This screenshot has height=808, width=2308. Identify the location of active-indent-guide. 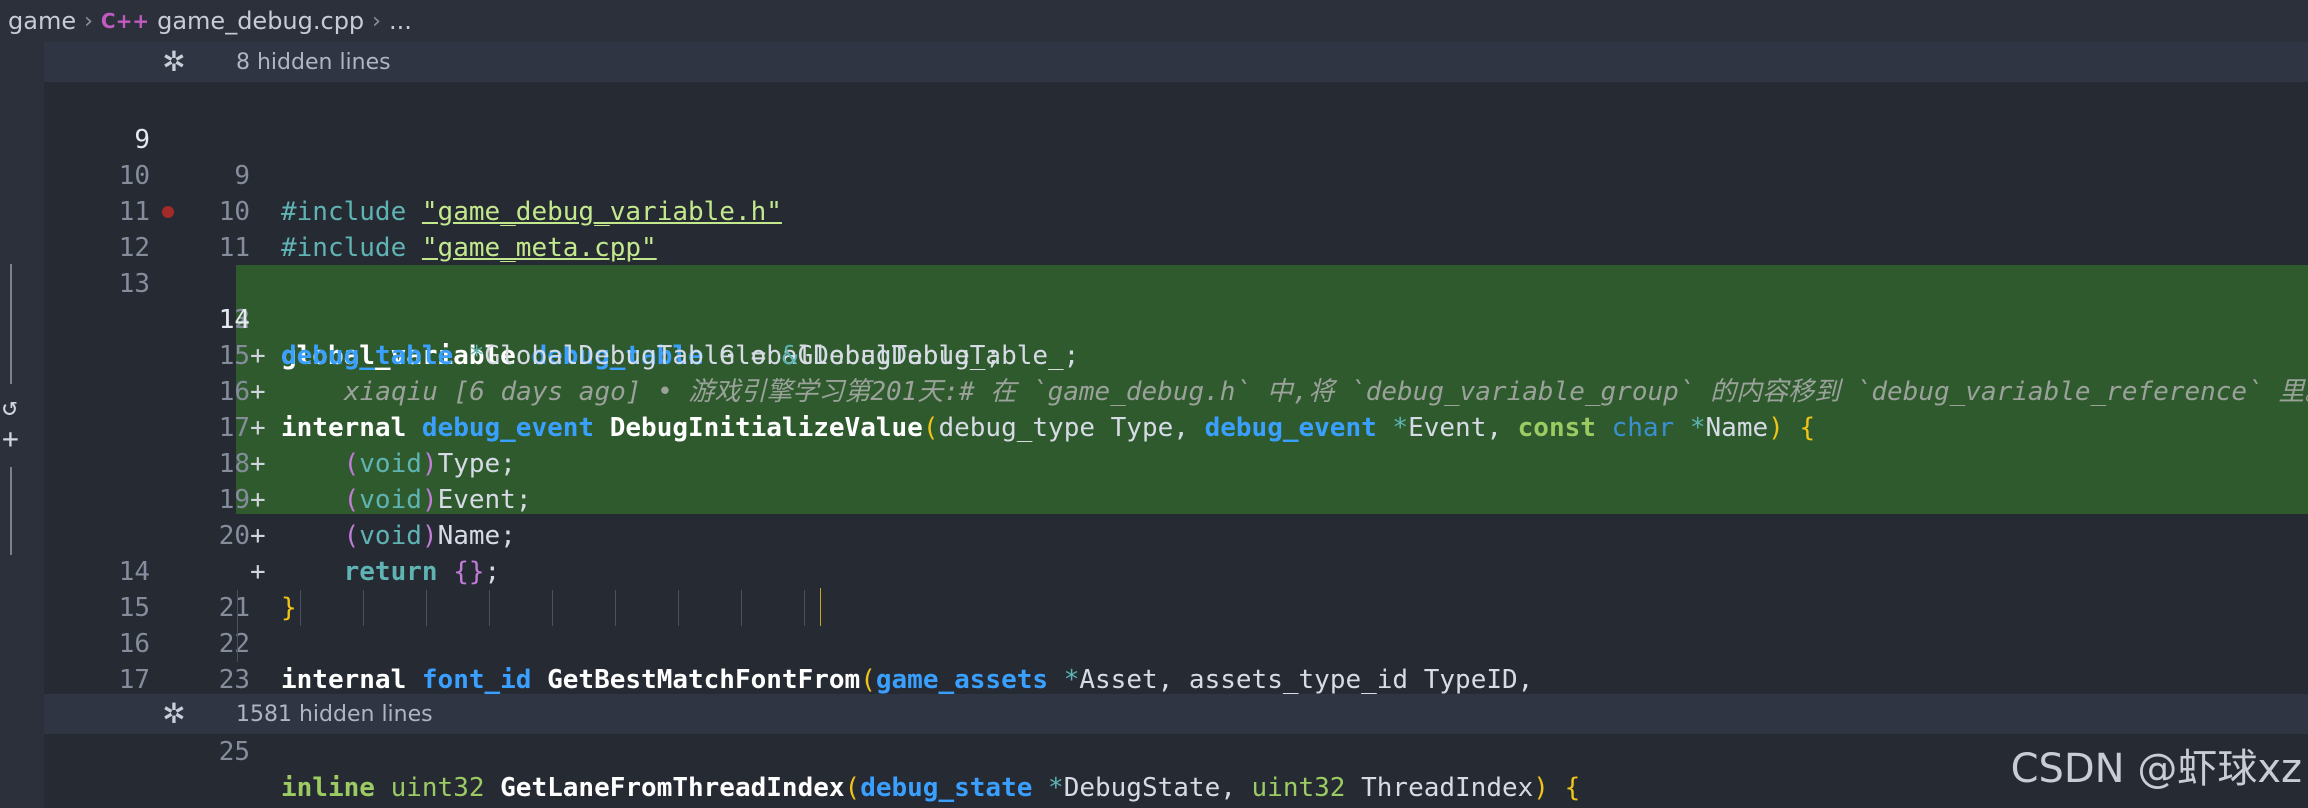
(820, 607).